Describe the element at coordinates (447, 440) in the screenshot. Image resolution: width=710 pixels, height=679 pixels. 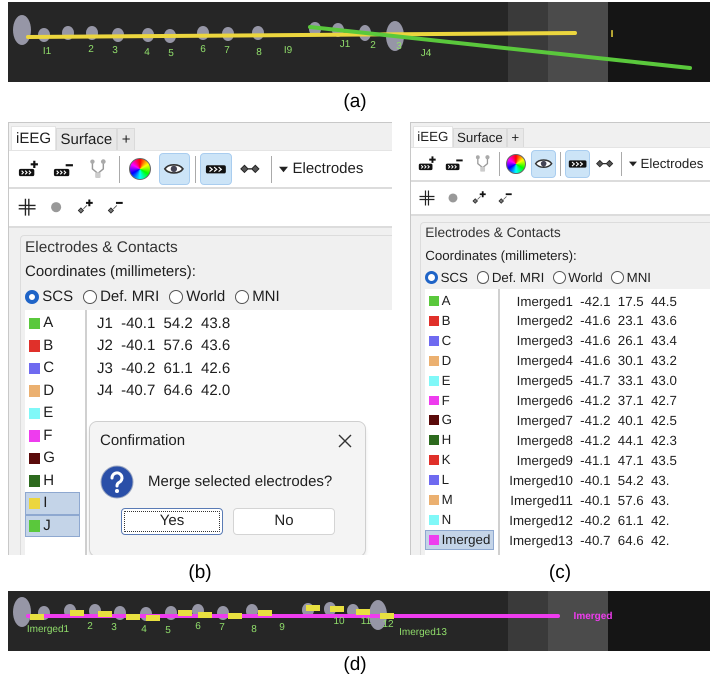
I see `electrode-name: H` at that location.